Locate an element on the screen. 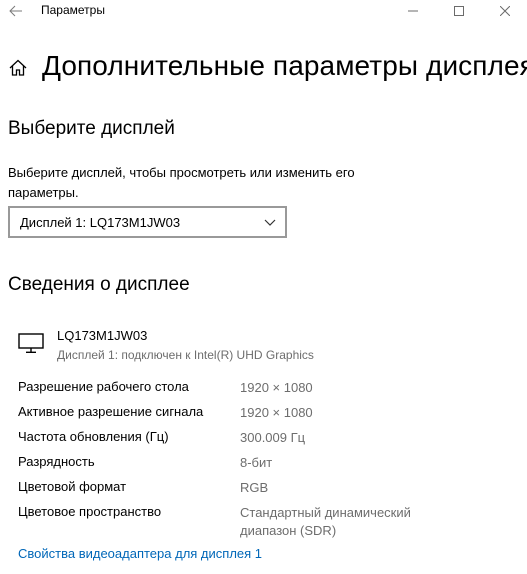 This screenshot has height=574, width=527. property-row-refresh-rate: Частота обновления (Гц) 300.009 Гц is located at coordinates (258, 439).